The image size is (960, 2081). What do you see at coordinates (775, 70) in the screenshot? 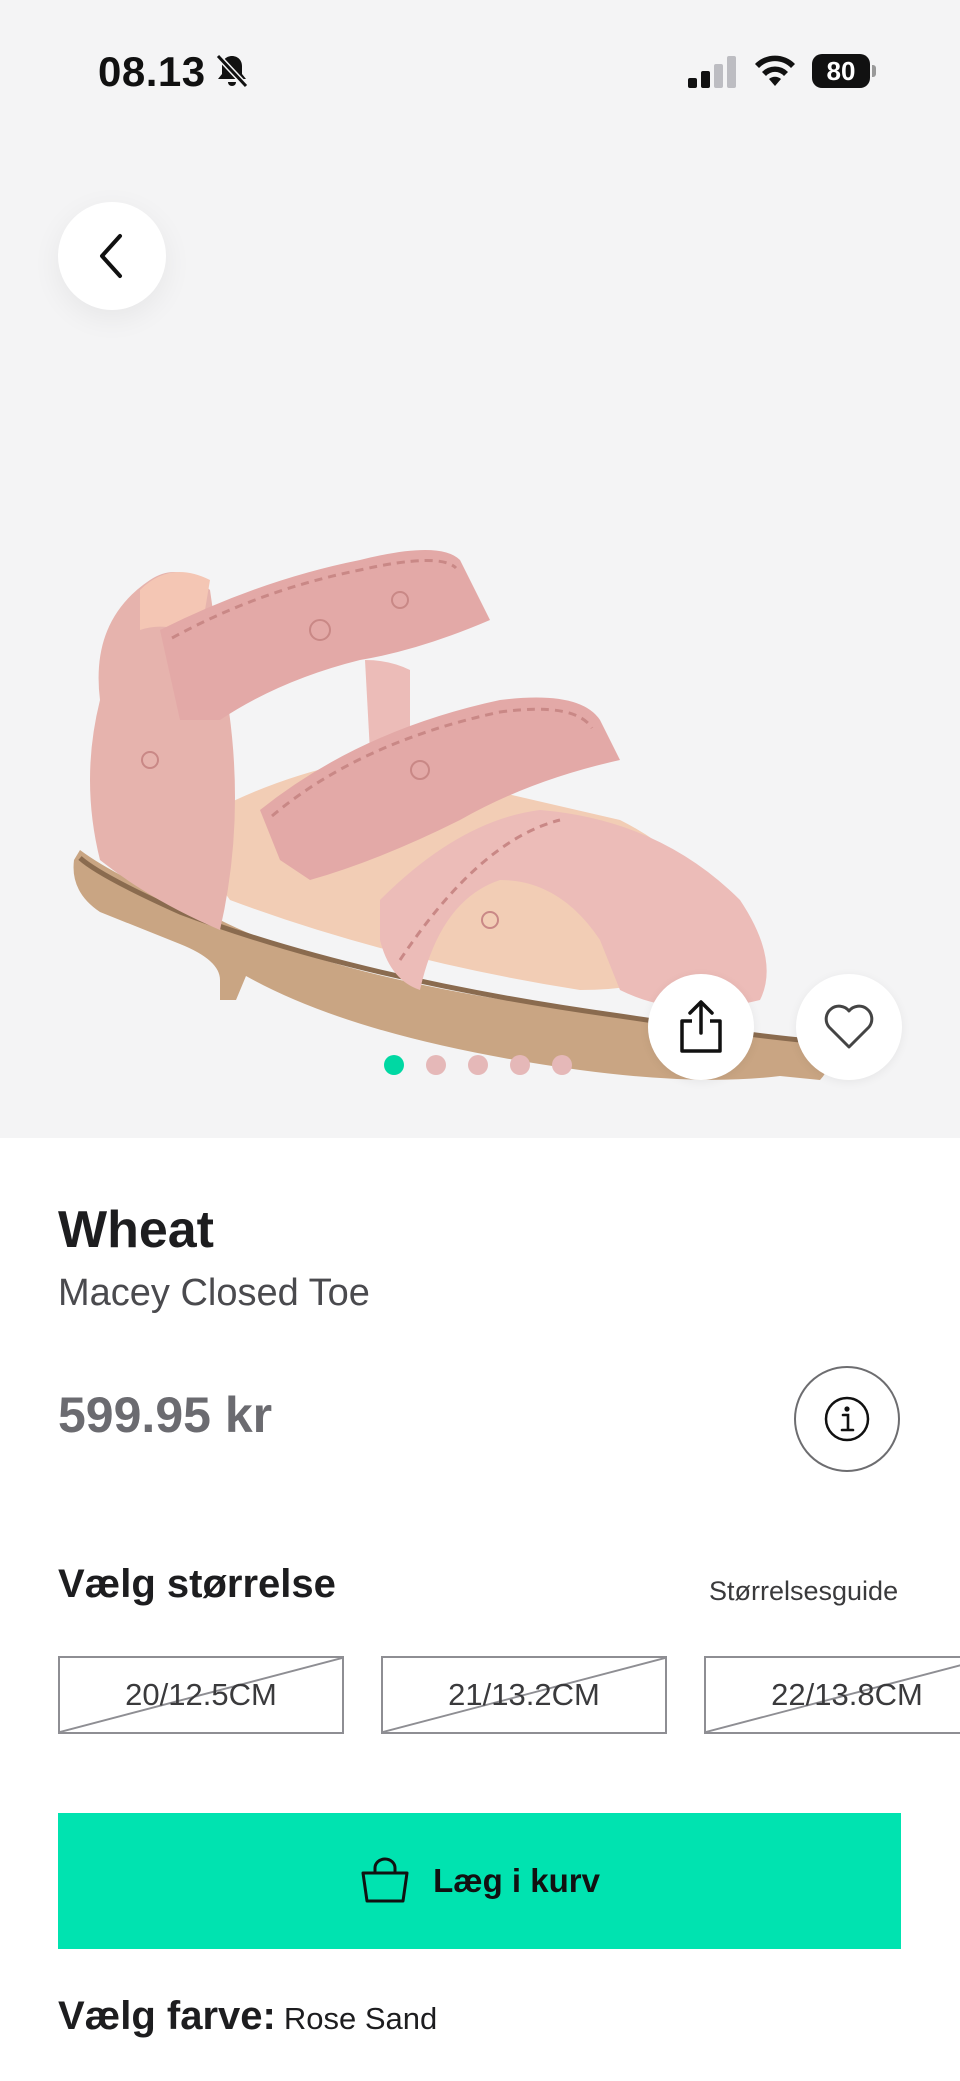
I see `wifi-icon` at bounding box center [775, 70].